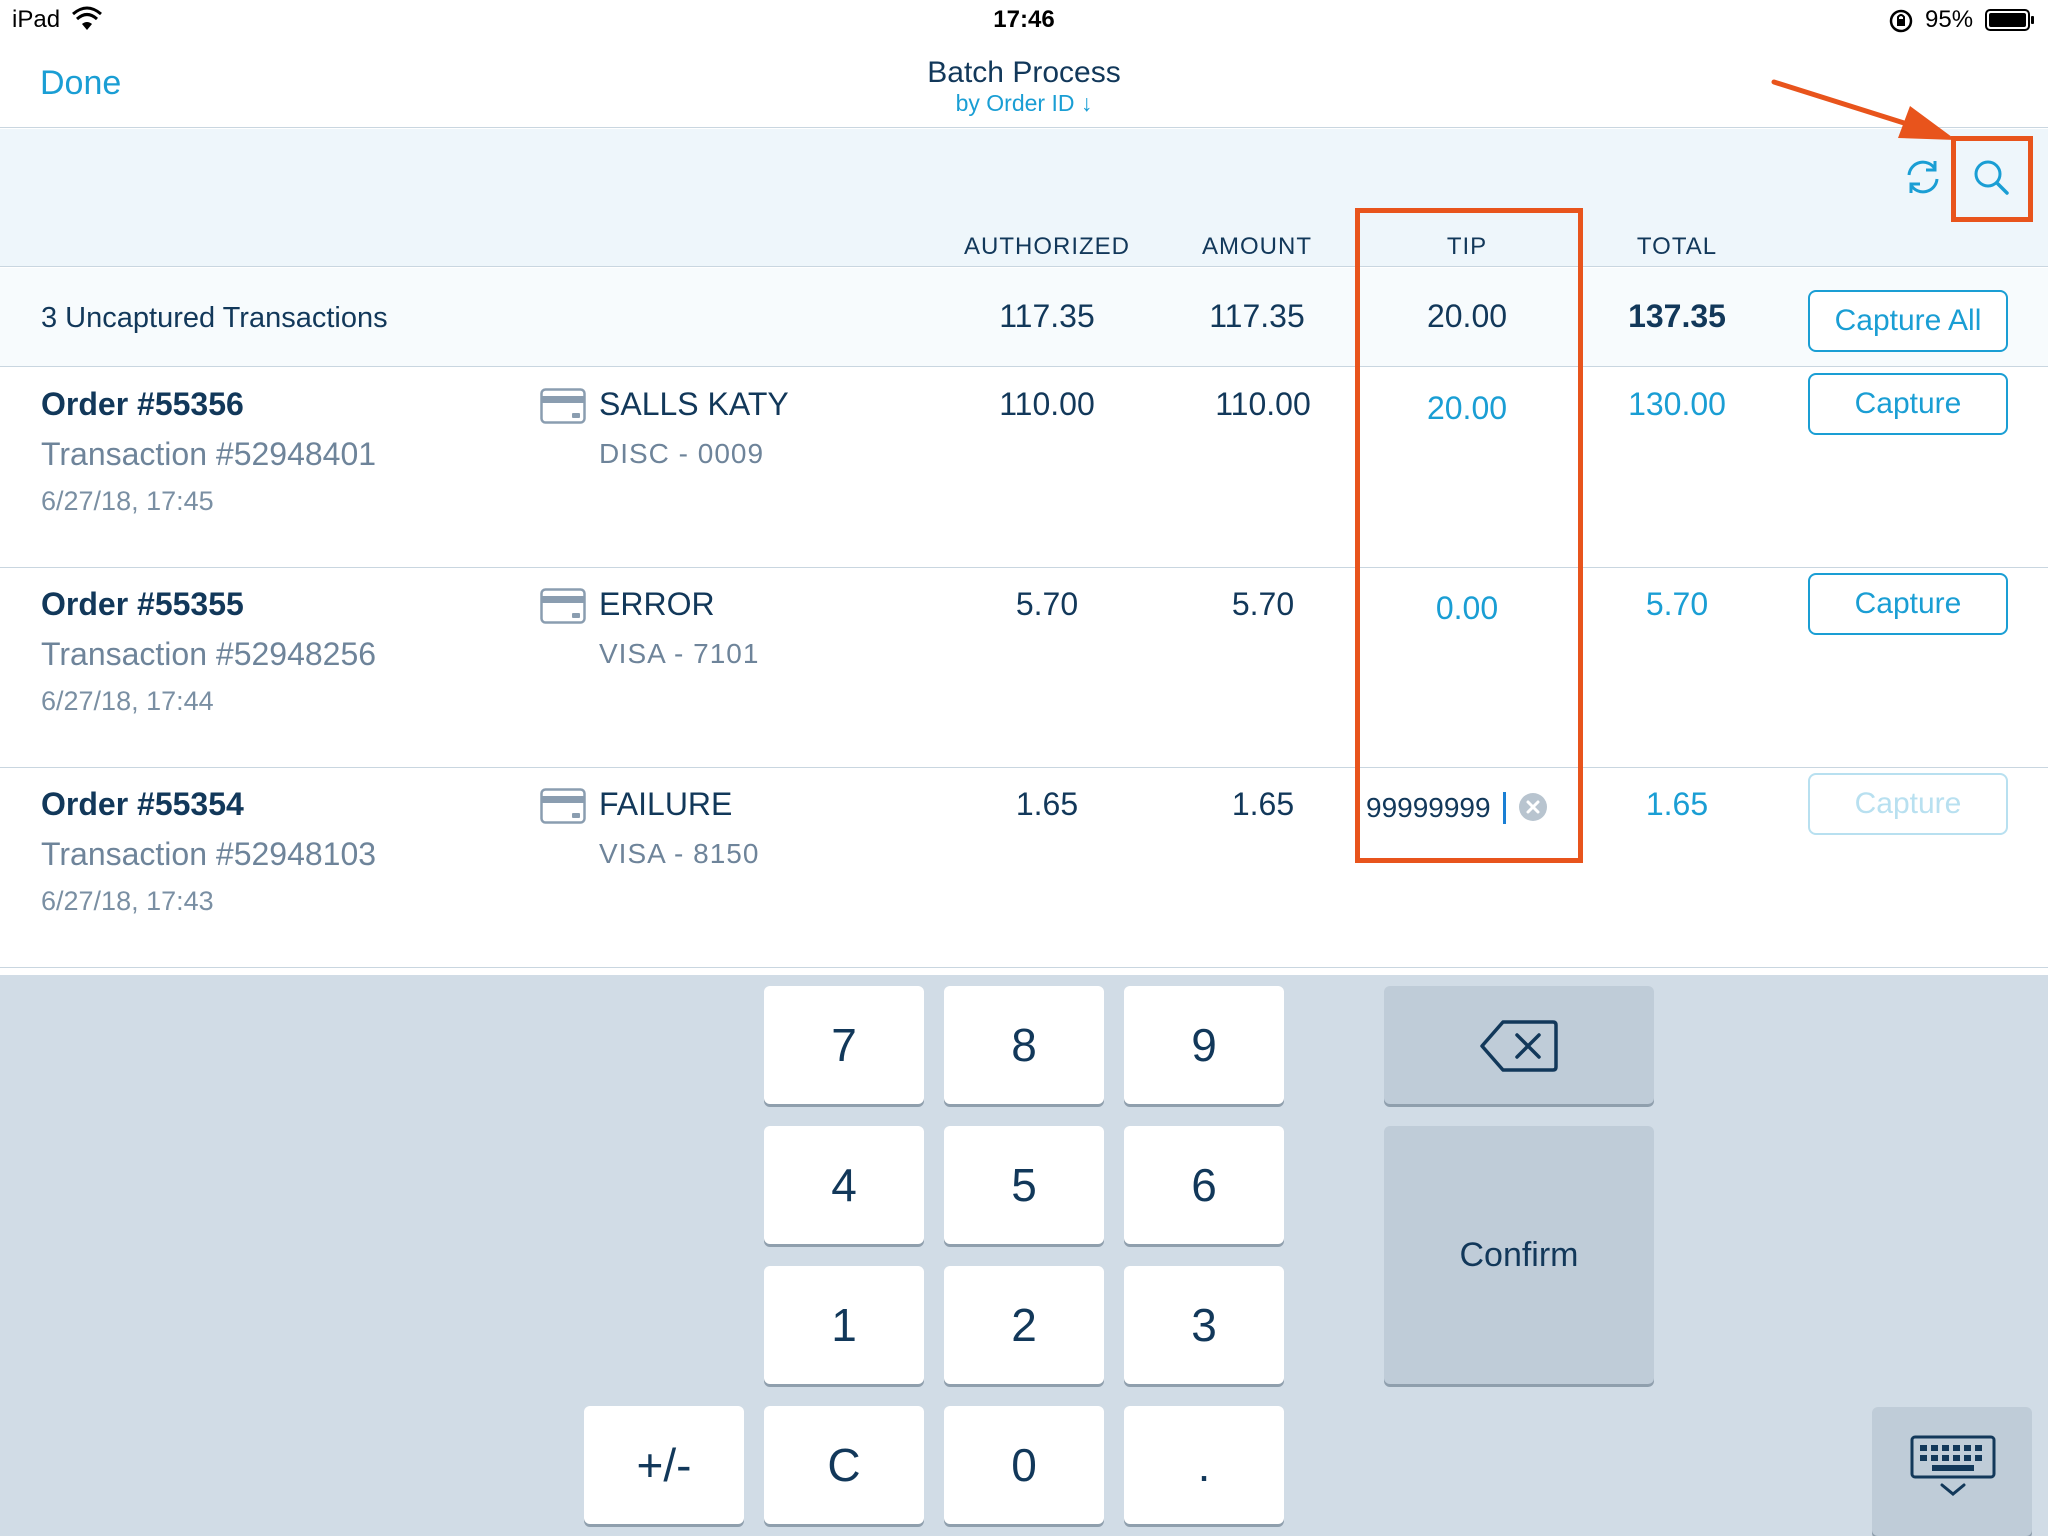 This screenshot has height=1536, width=2048. I want to click on key-plus-minus: +/-, so click(664, 1465).